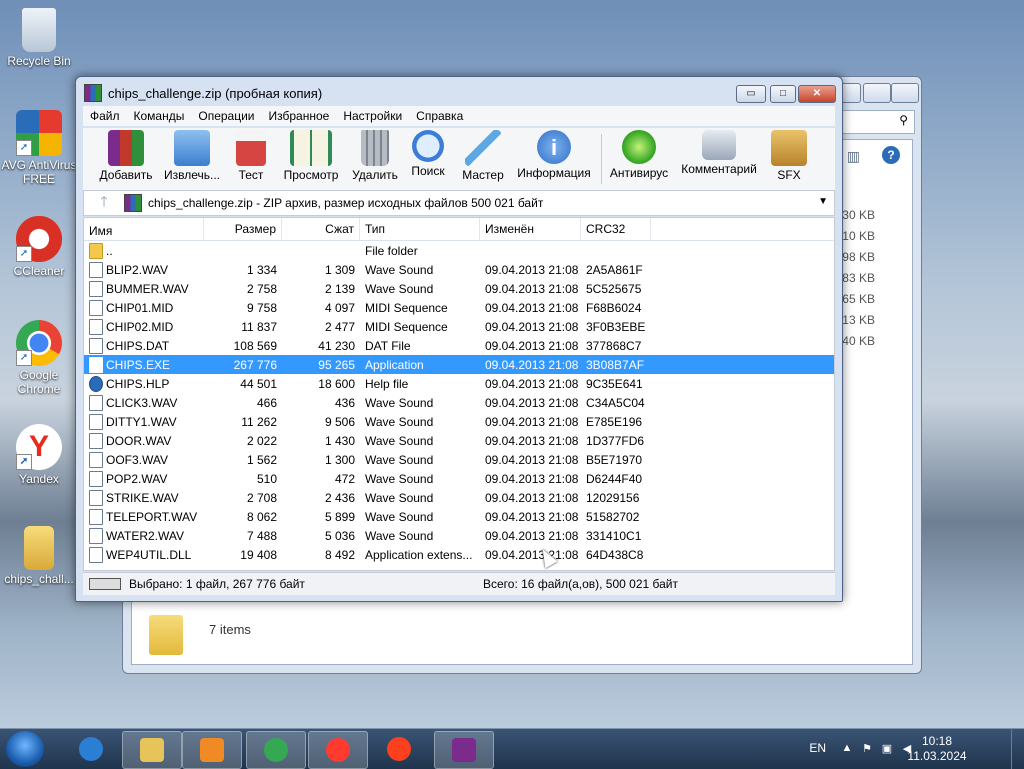 Image resolution: width=1024 pixels, height=769 pixels. Describe the element at coordinates (719, 145) in the screenshot. I see `comment-icon` at that location.